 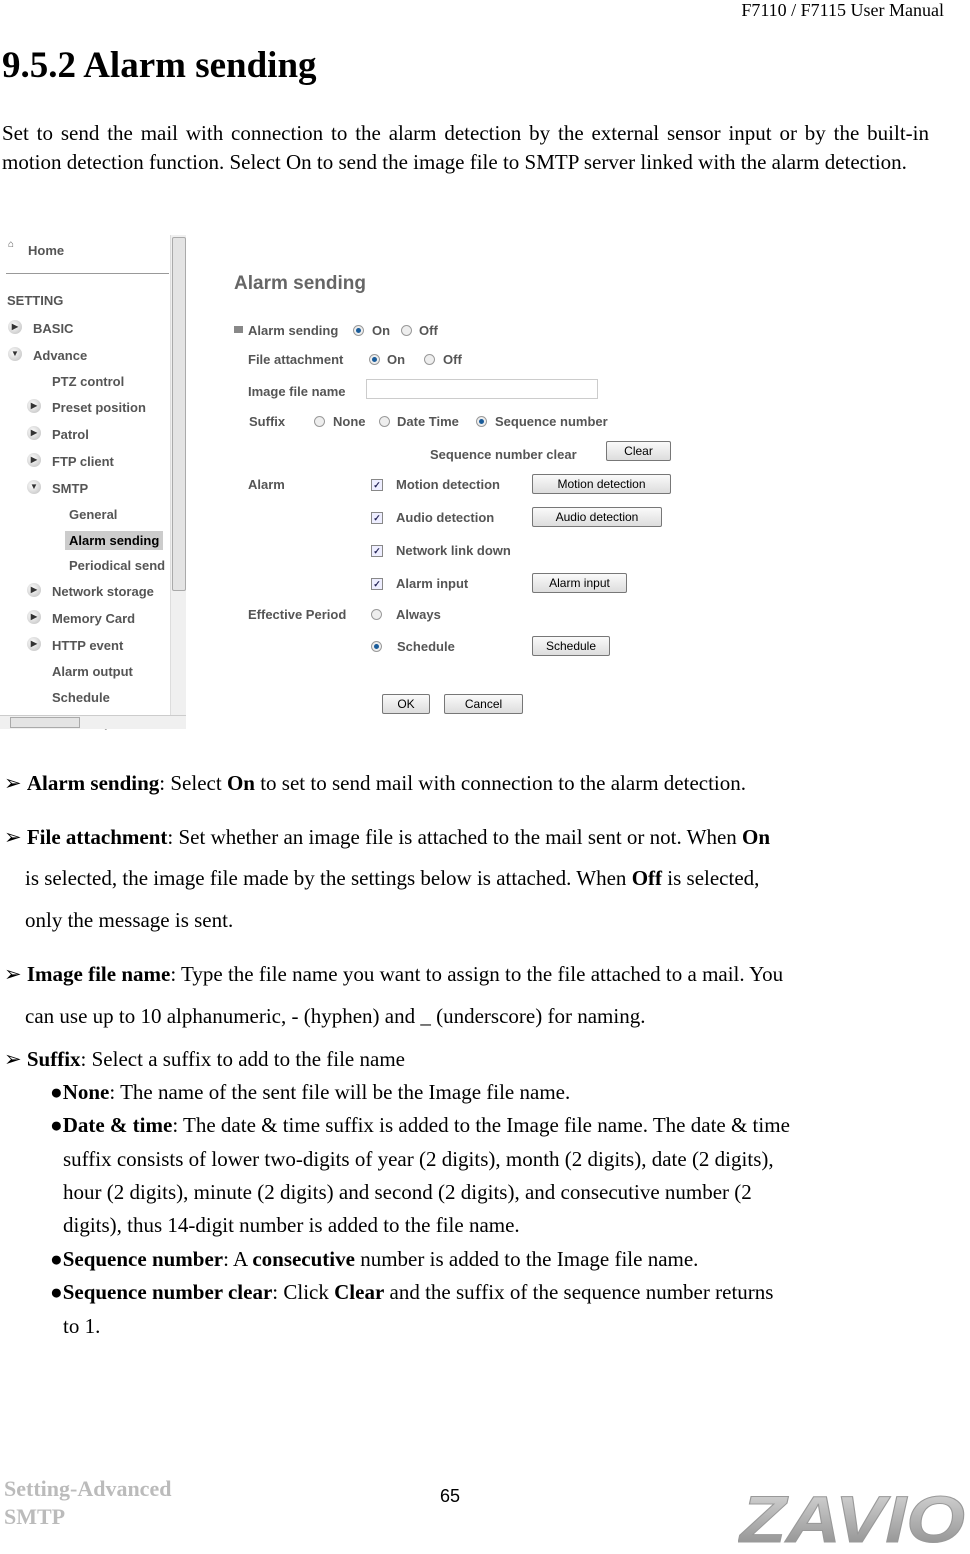 I want to click on suffix-label: Suffix, so click(x=267, y=421).